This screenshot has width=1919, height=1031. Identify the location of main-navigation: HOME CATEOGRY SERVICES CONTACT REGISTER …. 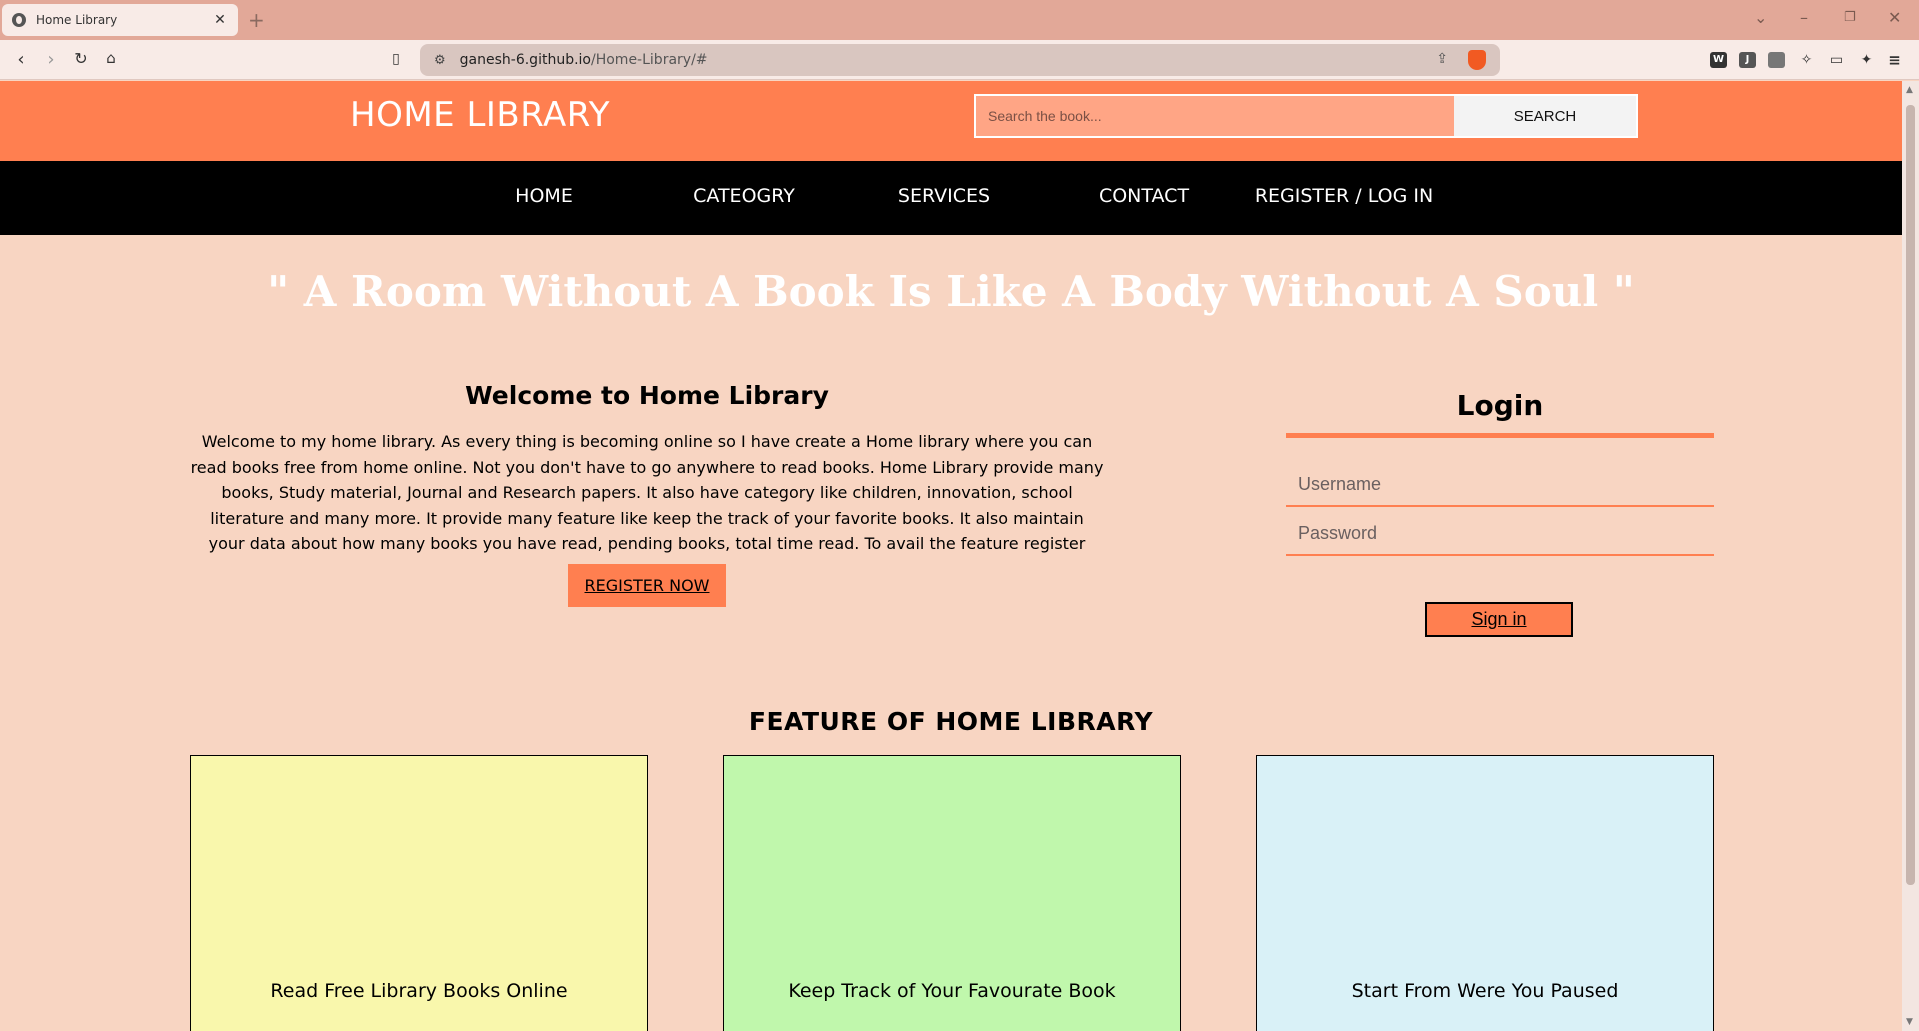
(951, 198).